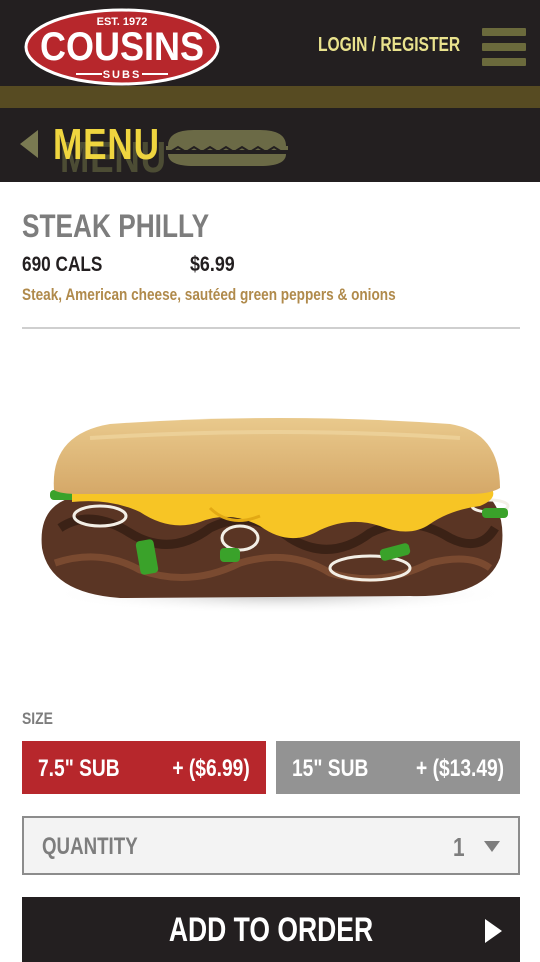  What do you see at coordinates (211, 768) in the screenshot?
I see `size-option-price: + ($6.99)` at bounding box center [211, 768].